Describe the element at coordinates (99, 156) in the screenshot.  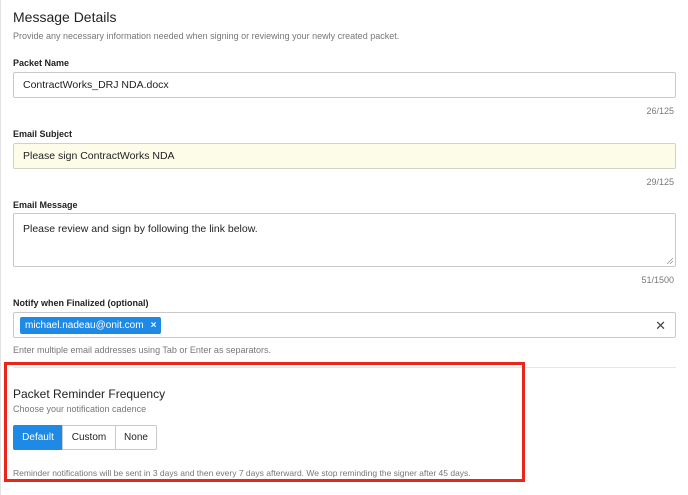
I see `email-subject-value: Please sign ContractWorks NDA` at that location.